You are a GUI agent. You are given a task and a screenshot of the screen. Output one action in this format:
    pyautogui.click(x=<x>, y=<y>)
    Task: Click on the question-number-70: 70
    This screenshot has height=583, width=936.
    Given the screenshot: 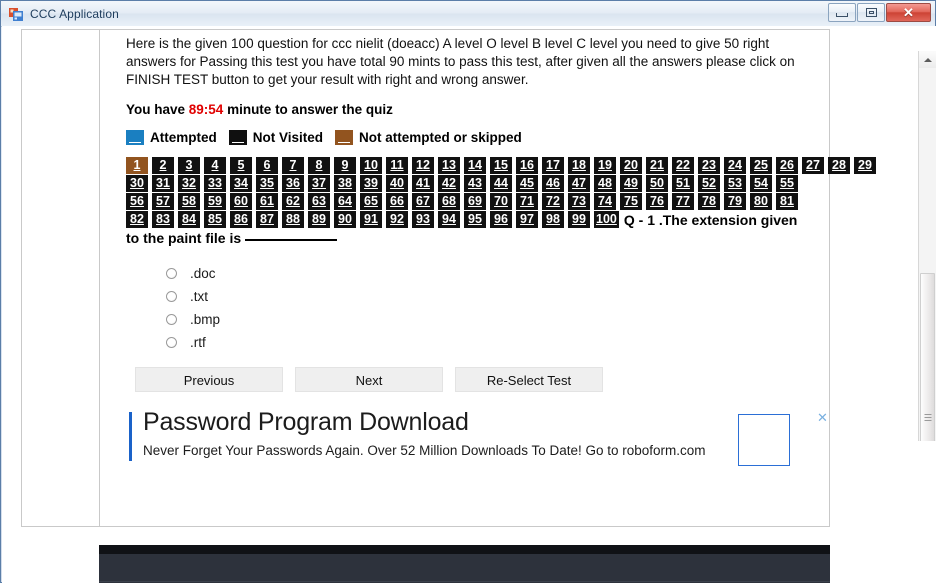 What is the action you would take?
    pyautogui.click(x=501, y=201)
    